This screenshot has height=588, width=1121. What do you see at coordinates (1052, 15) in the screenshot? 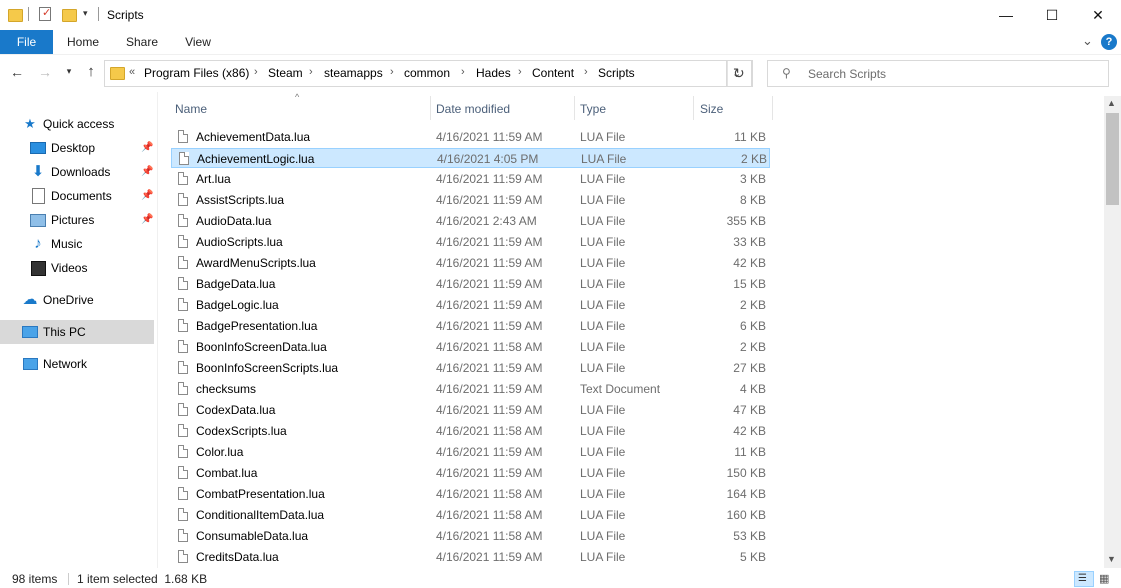
I see `maximize-button: ☐` at bounding box center [1052, 15].